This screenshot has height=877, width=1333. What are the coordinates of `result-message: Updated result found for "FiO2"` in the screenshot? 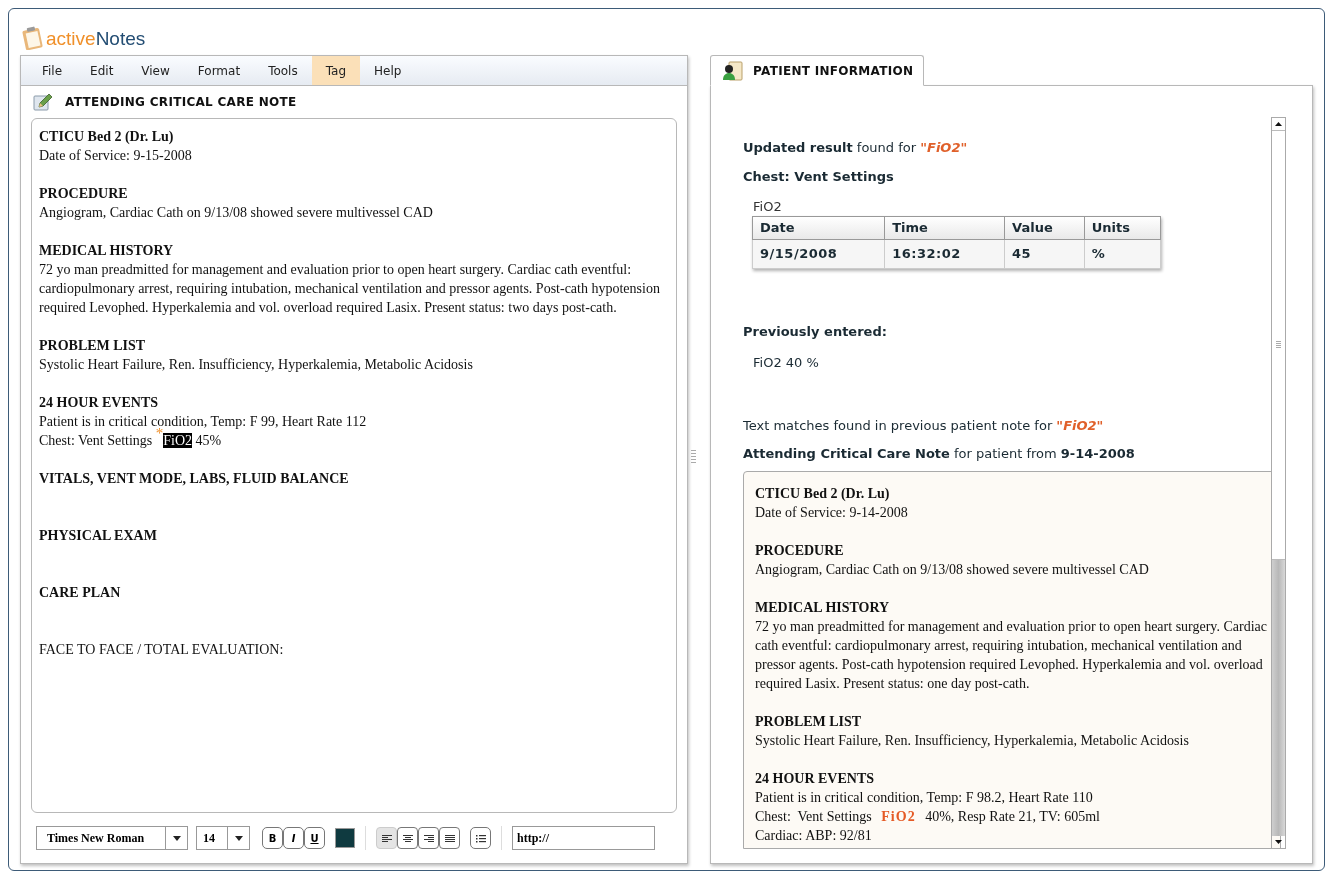 It's located at (856, 148).